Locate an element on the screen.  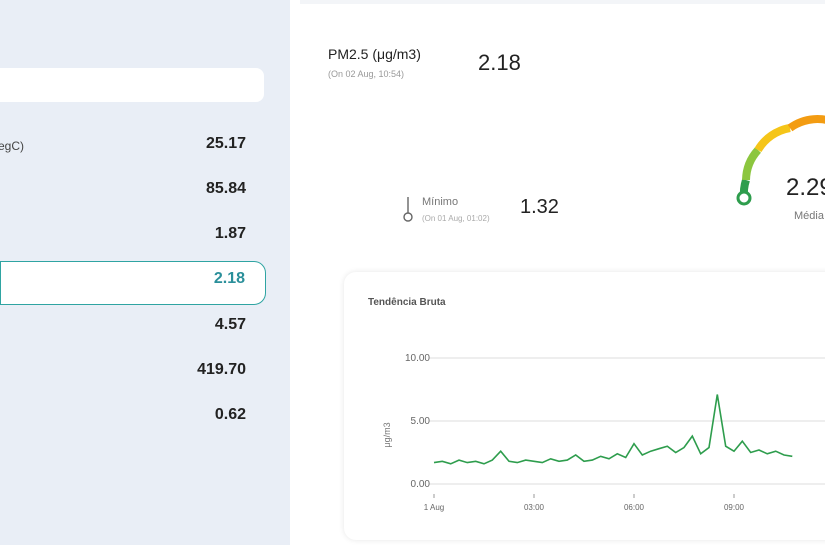
metric-row: 419.70 is located at coordinates (133, 375).